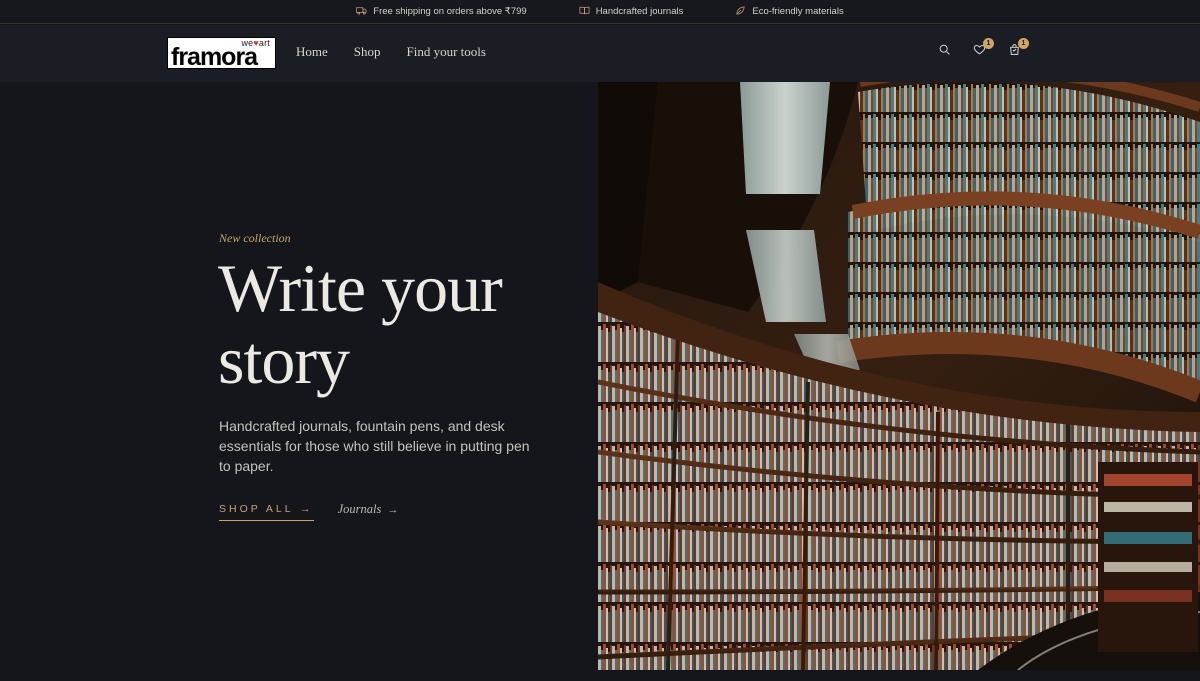 The height and width of the screenshot is (681, 1200). I want to click on book-open-icon, so click(584, 12).